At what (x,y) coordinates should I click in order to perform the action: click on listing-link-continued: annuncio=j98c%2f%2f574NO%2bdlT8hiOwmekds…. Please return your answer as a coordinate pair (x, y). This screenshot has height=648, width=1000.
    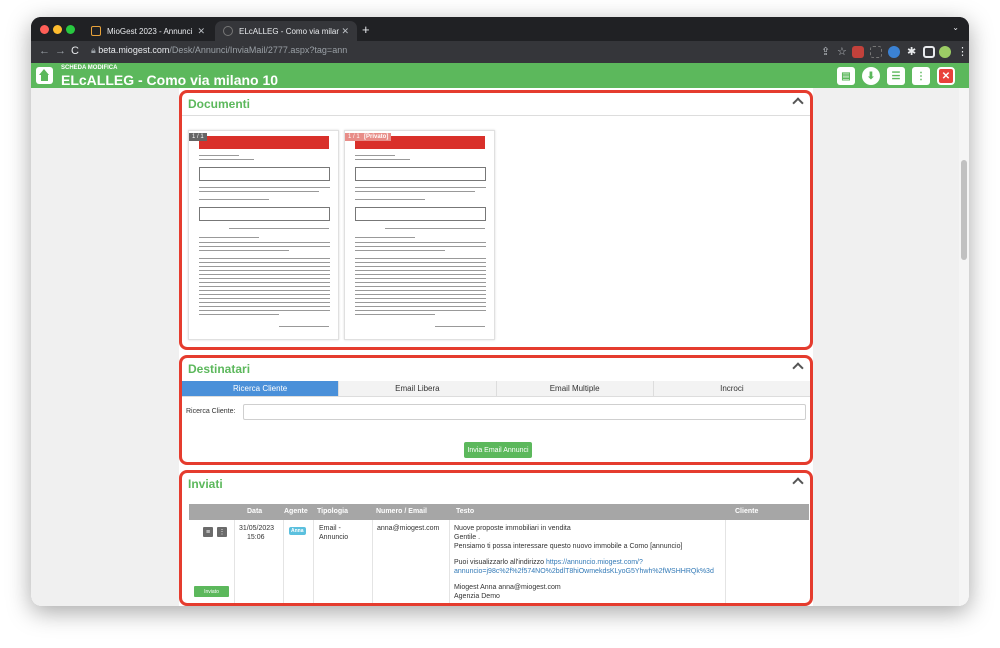
    Looking at the image, I should click on (584, 571).